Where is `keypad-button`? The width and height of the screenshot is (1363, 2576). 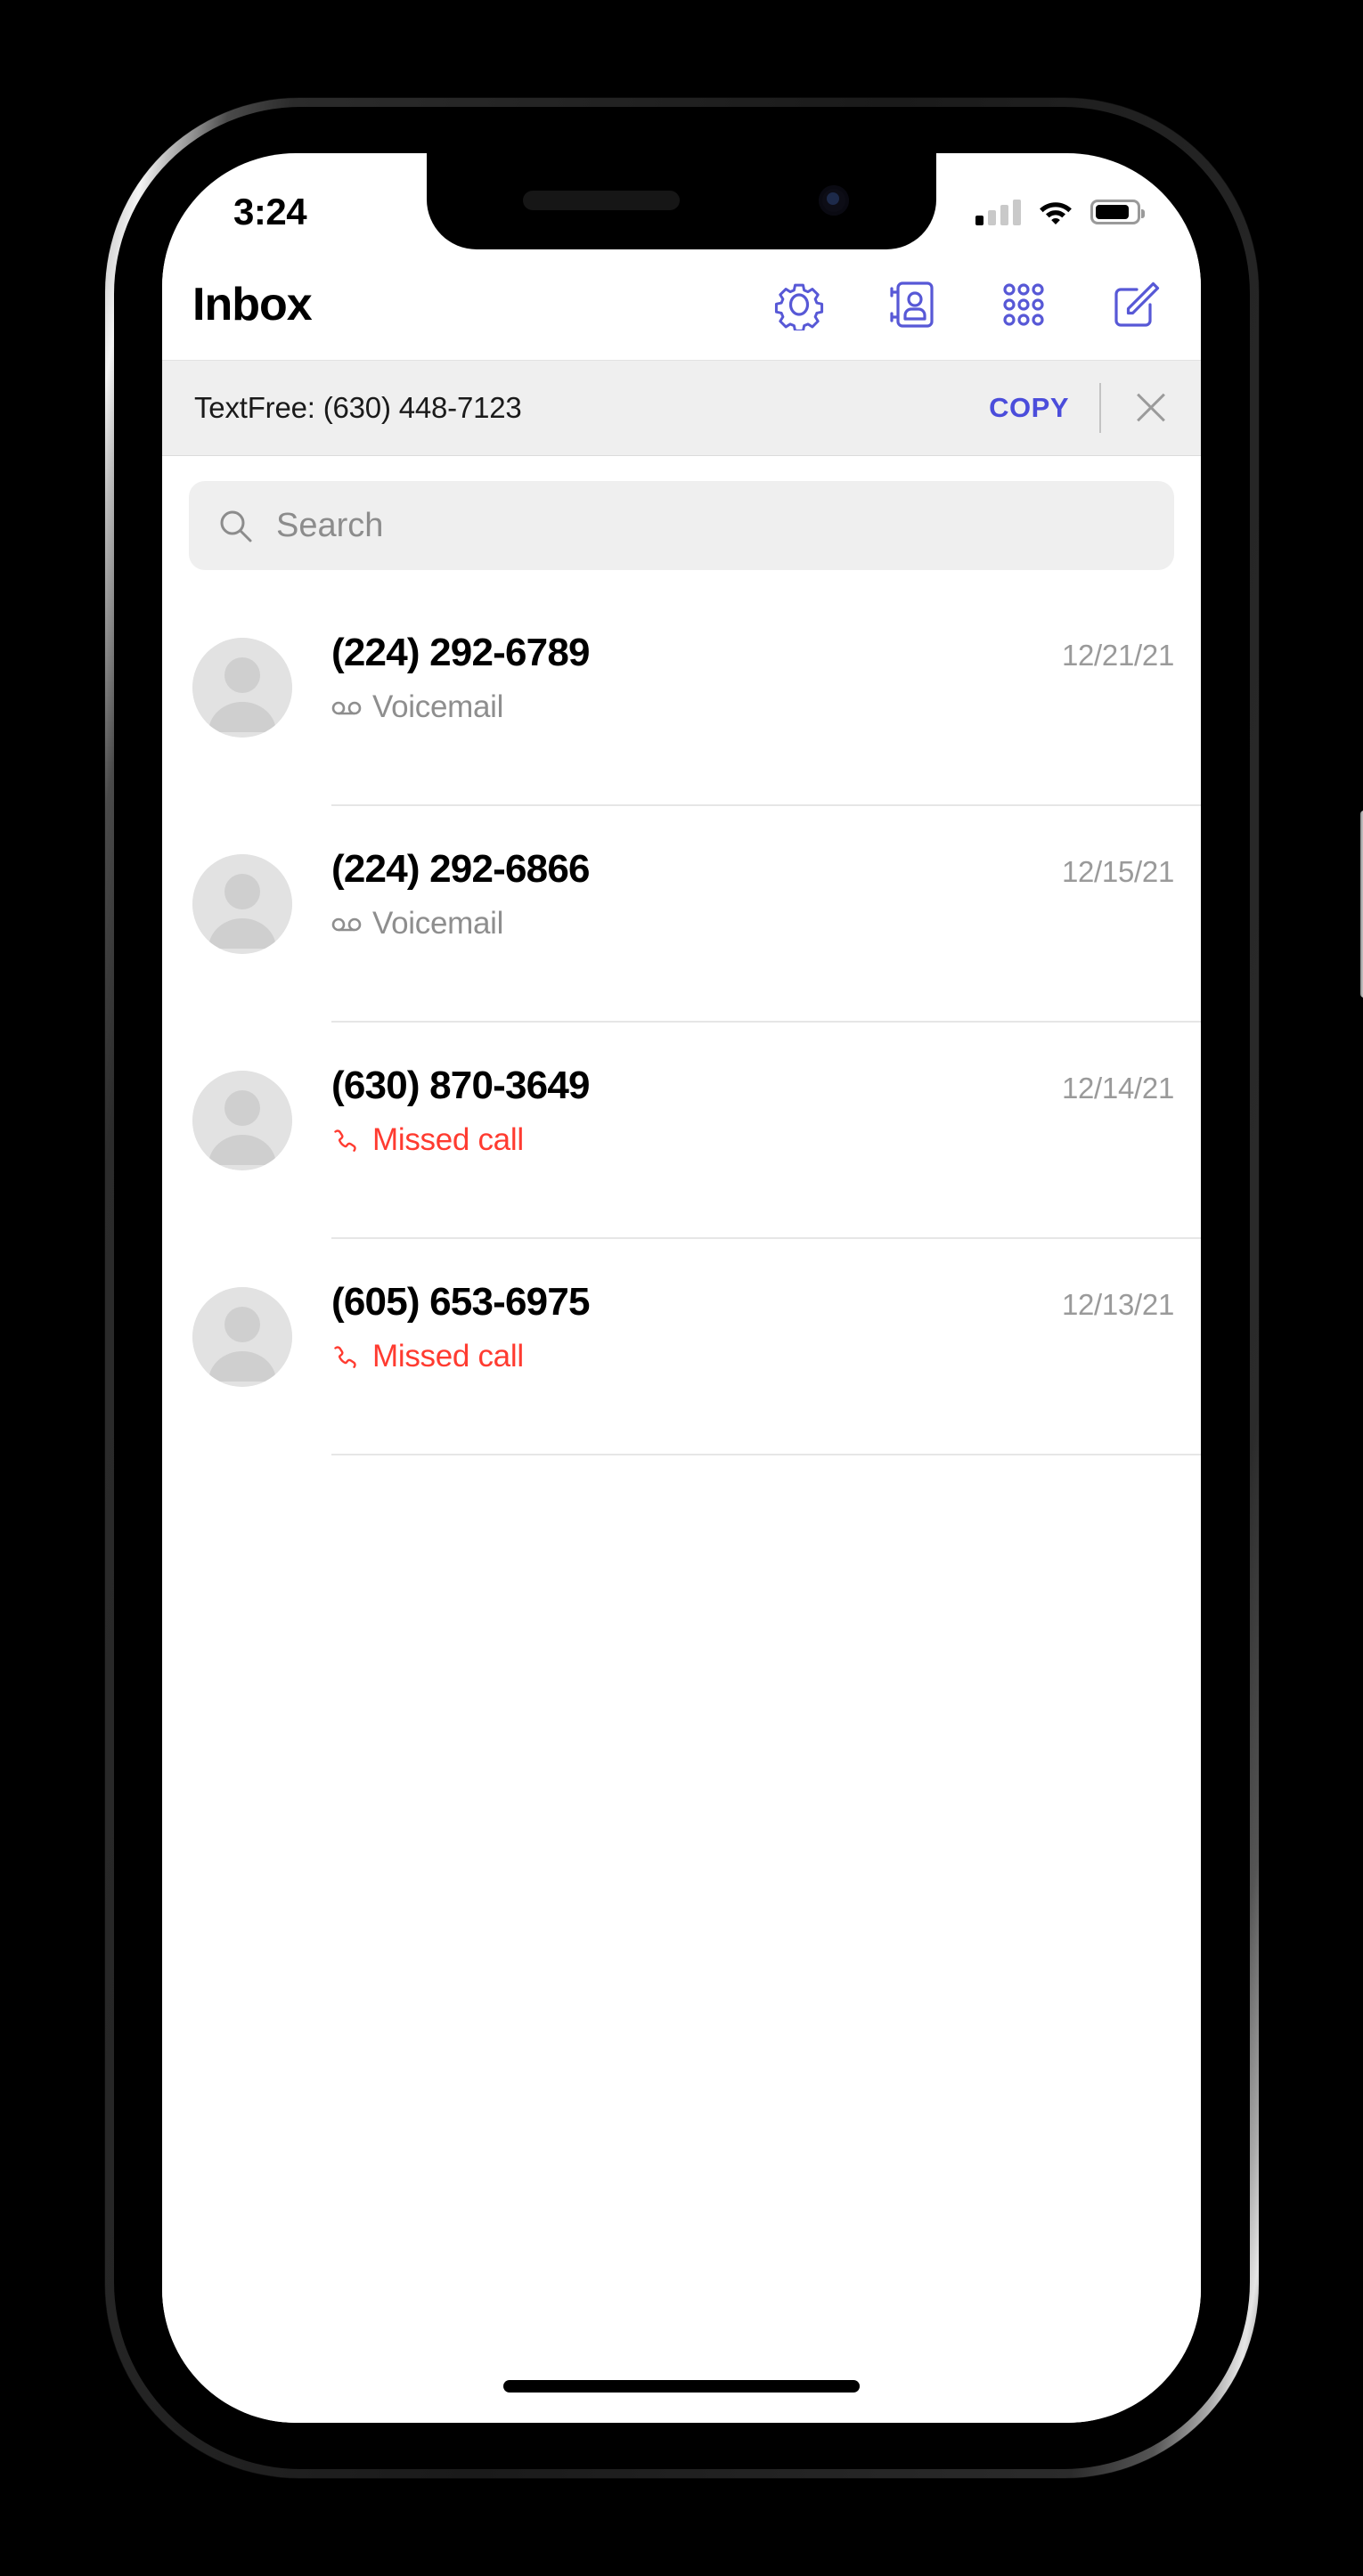
keypad-button is located at coordinates (1023, 305).